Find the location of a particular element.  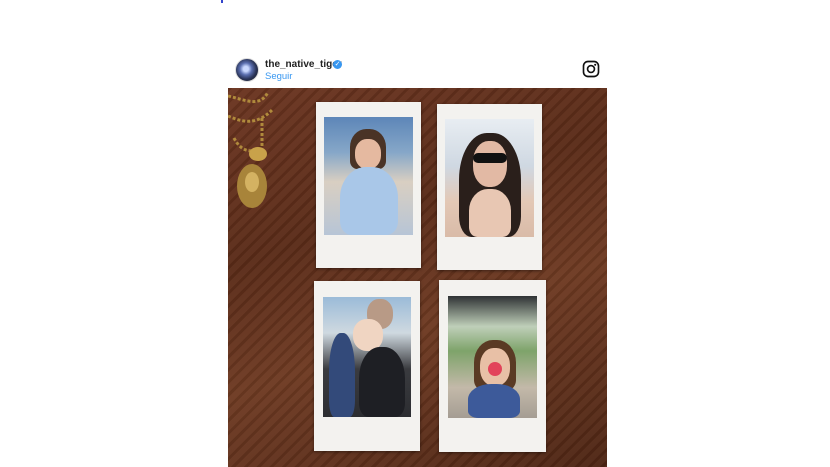

username-link: the_native_tiger is located at coordinates (303, 64).